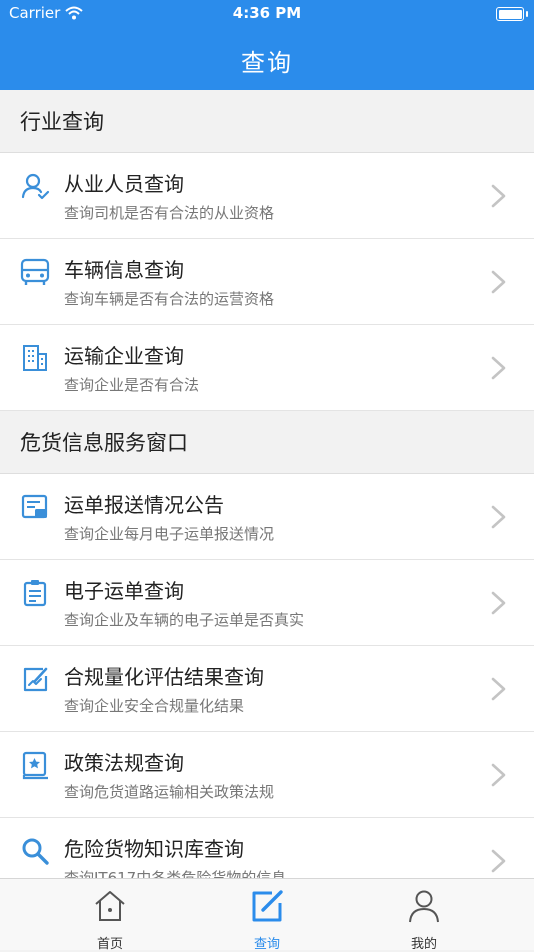 Image resolution: width=534 pixels, height=952 pixels. I want to click on policy-icon, so click(35, 765).